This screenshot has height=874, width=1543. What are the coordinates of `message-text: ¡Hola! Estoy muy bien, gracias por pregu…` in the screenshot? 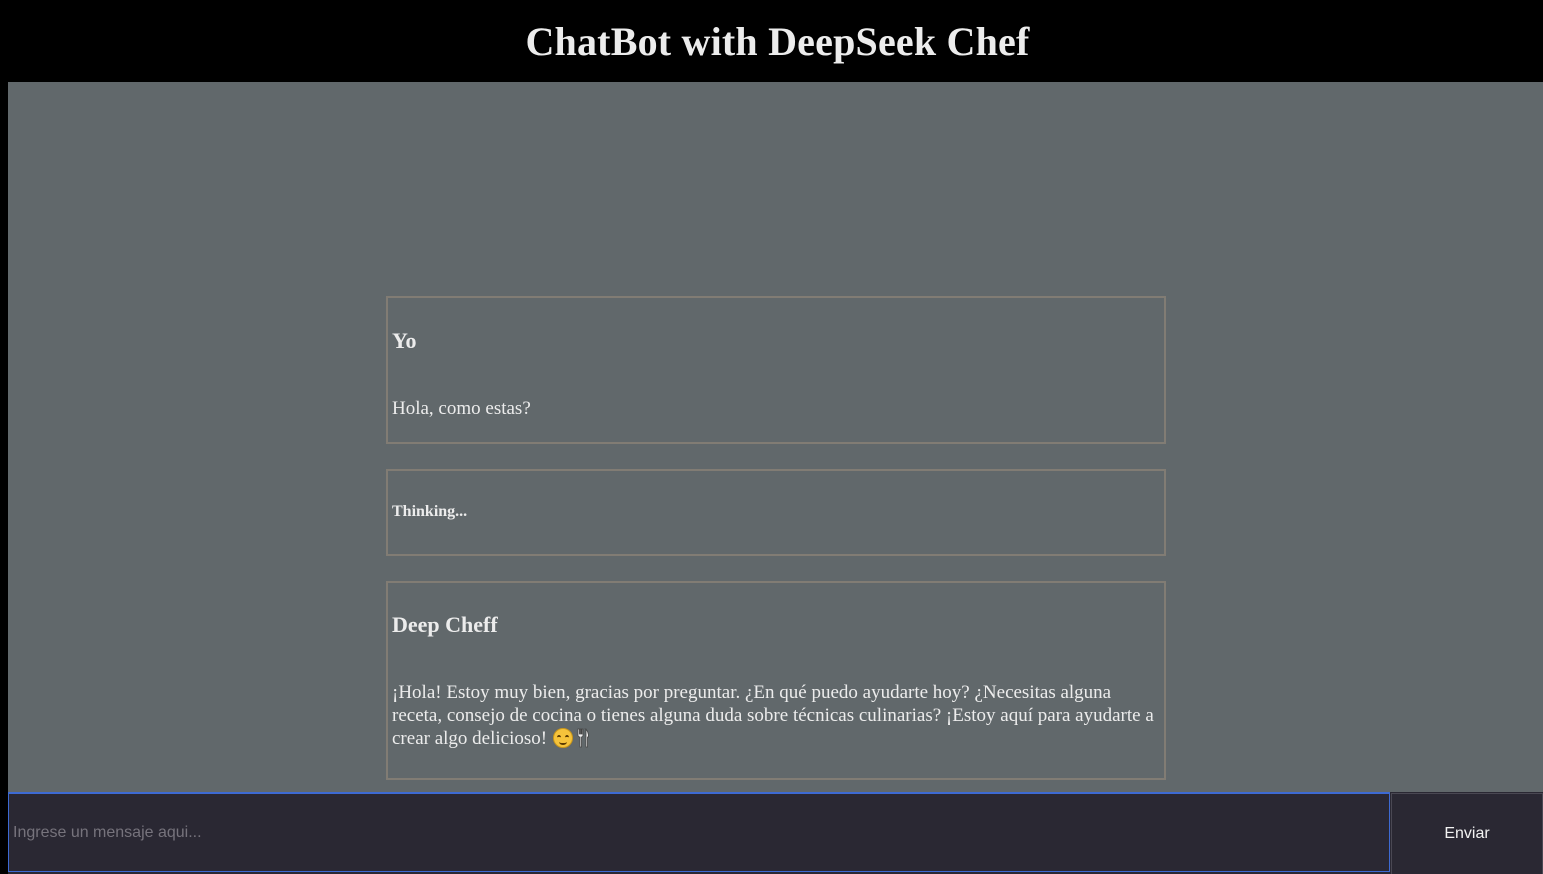 It's located at (773, 715).